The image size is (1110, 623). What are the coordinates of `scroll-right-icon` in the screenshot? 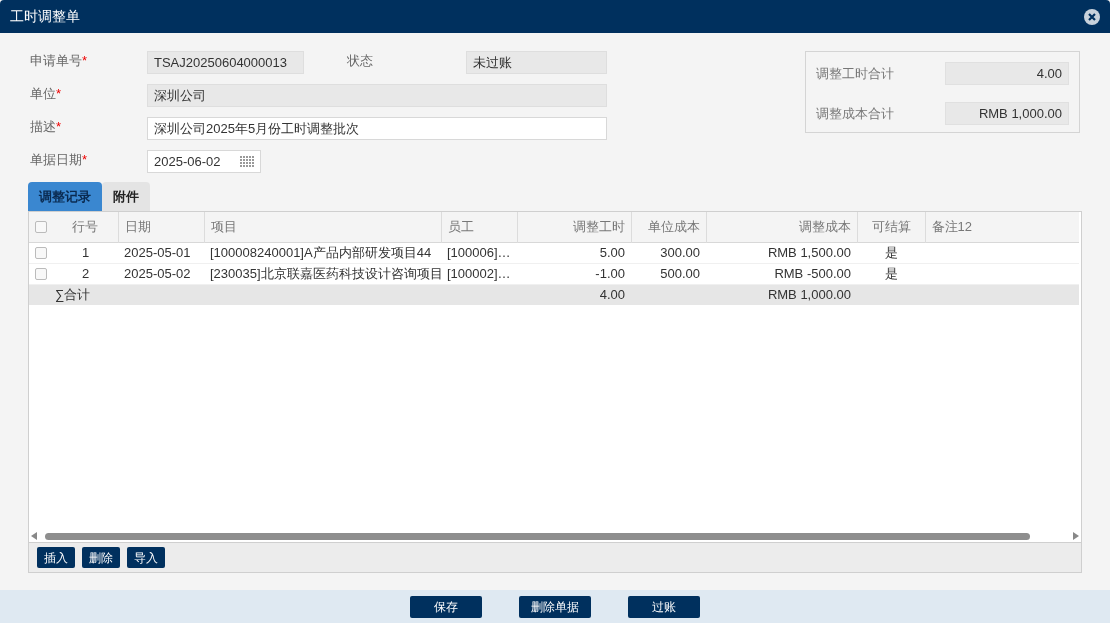 It's located at (1076, 536).